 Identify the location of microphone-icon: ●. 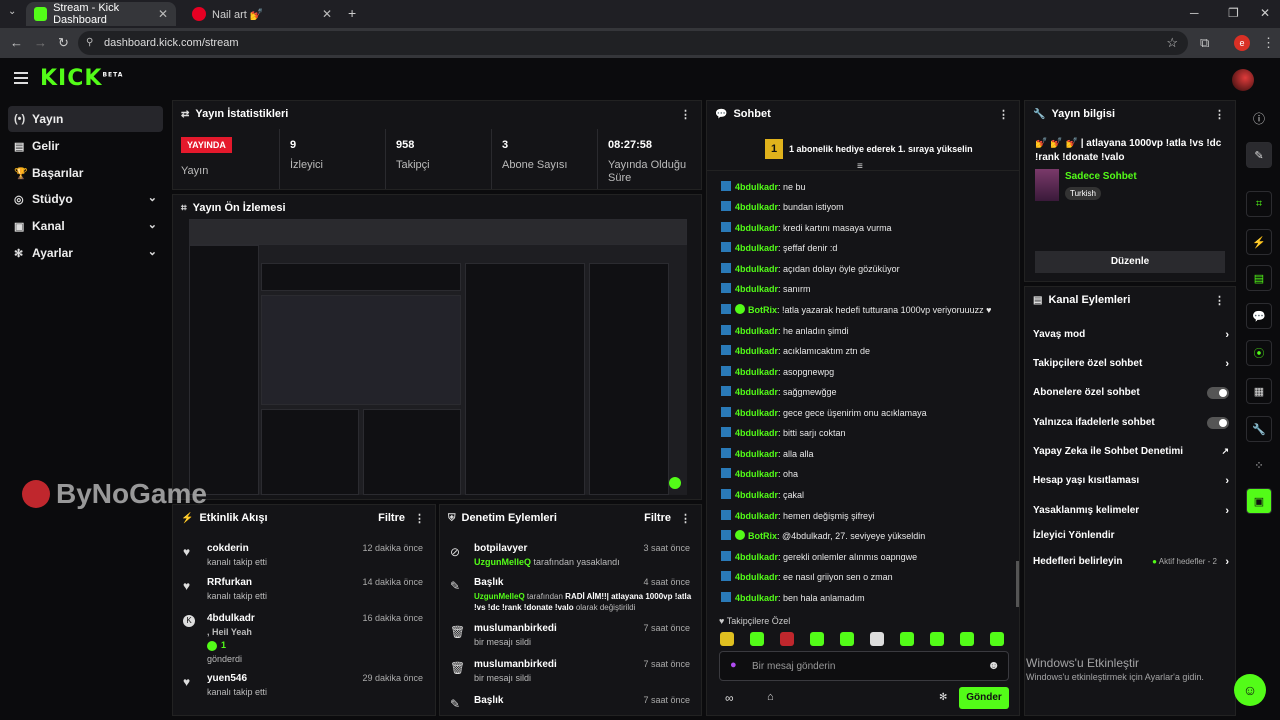
(733, 665).